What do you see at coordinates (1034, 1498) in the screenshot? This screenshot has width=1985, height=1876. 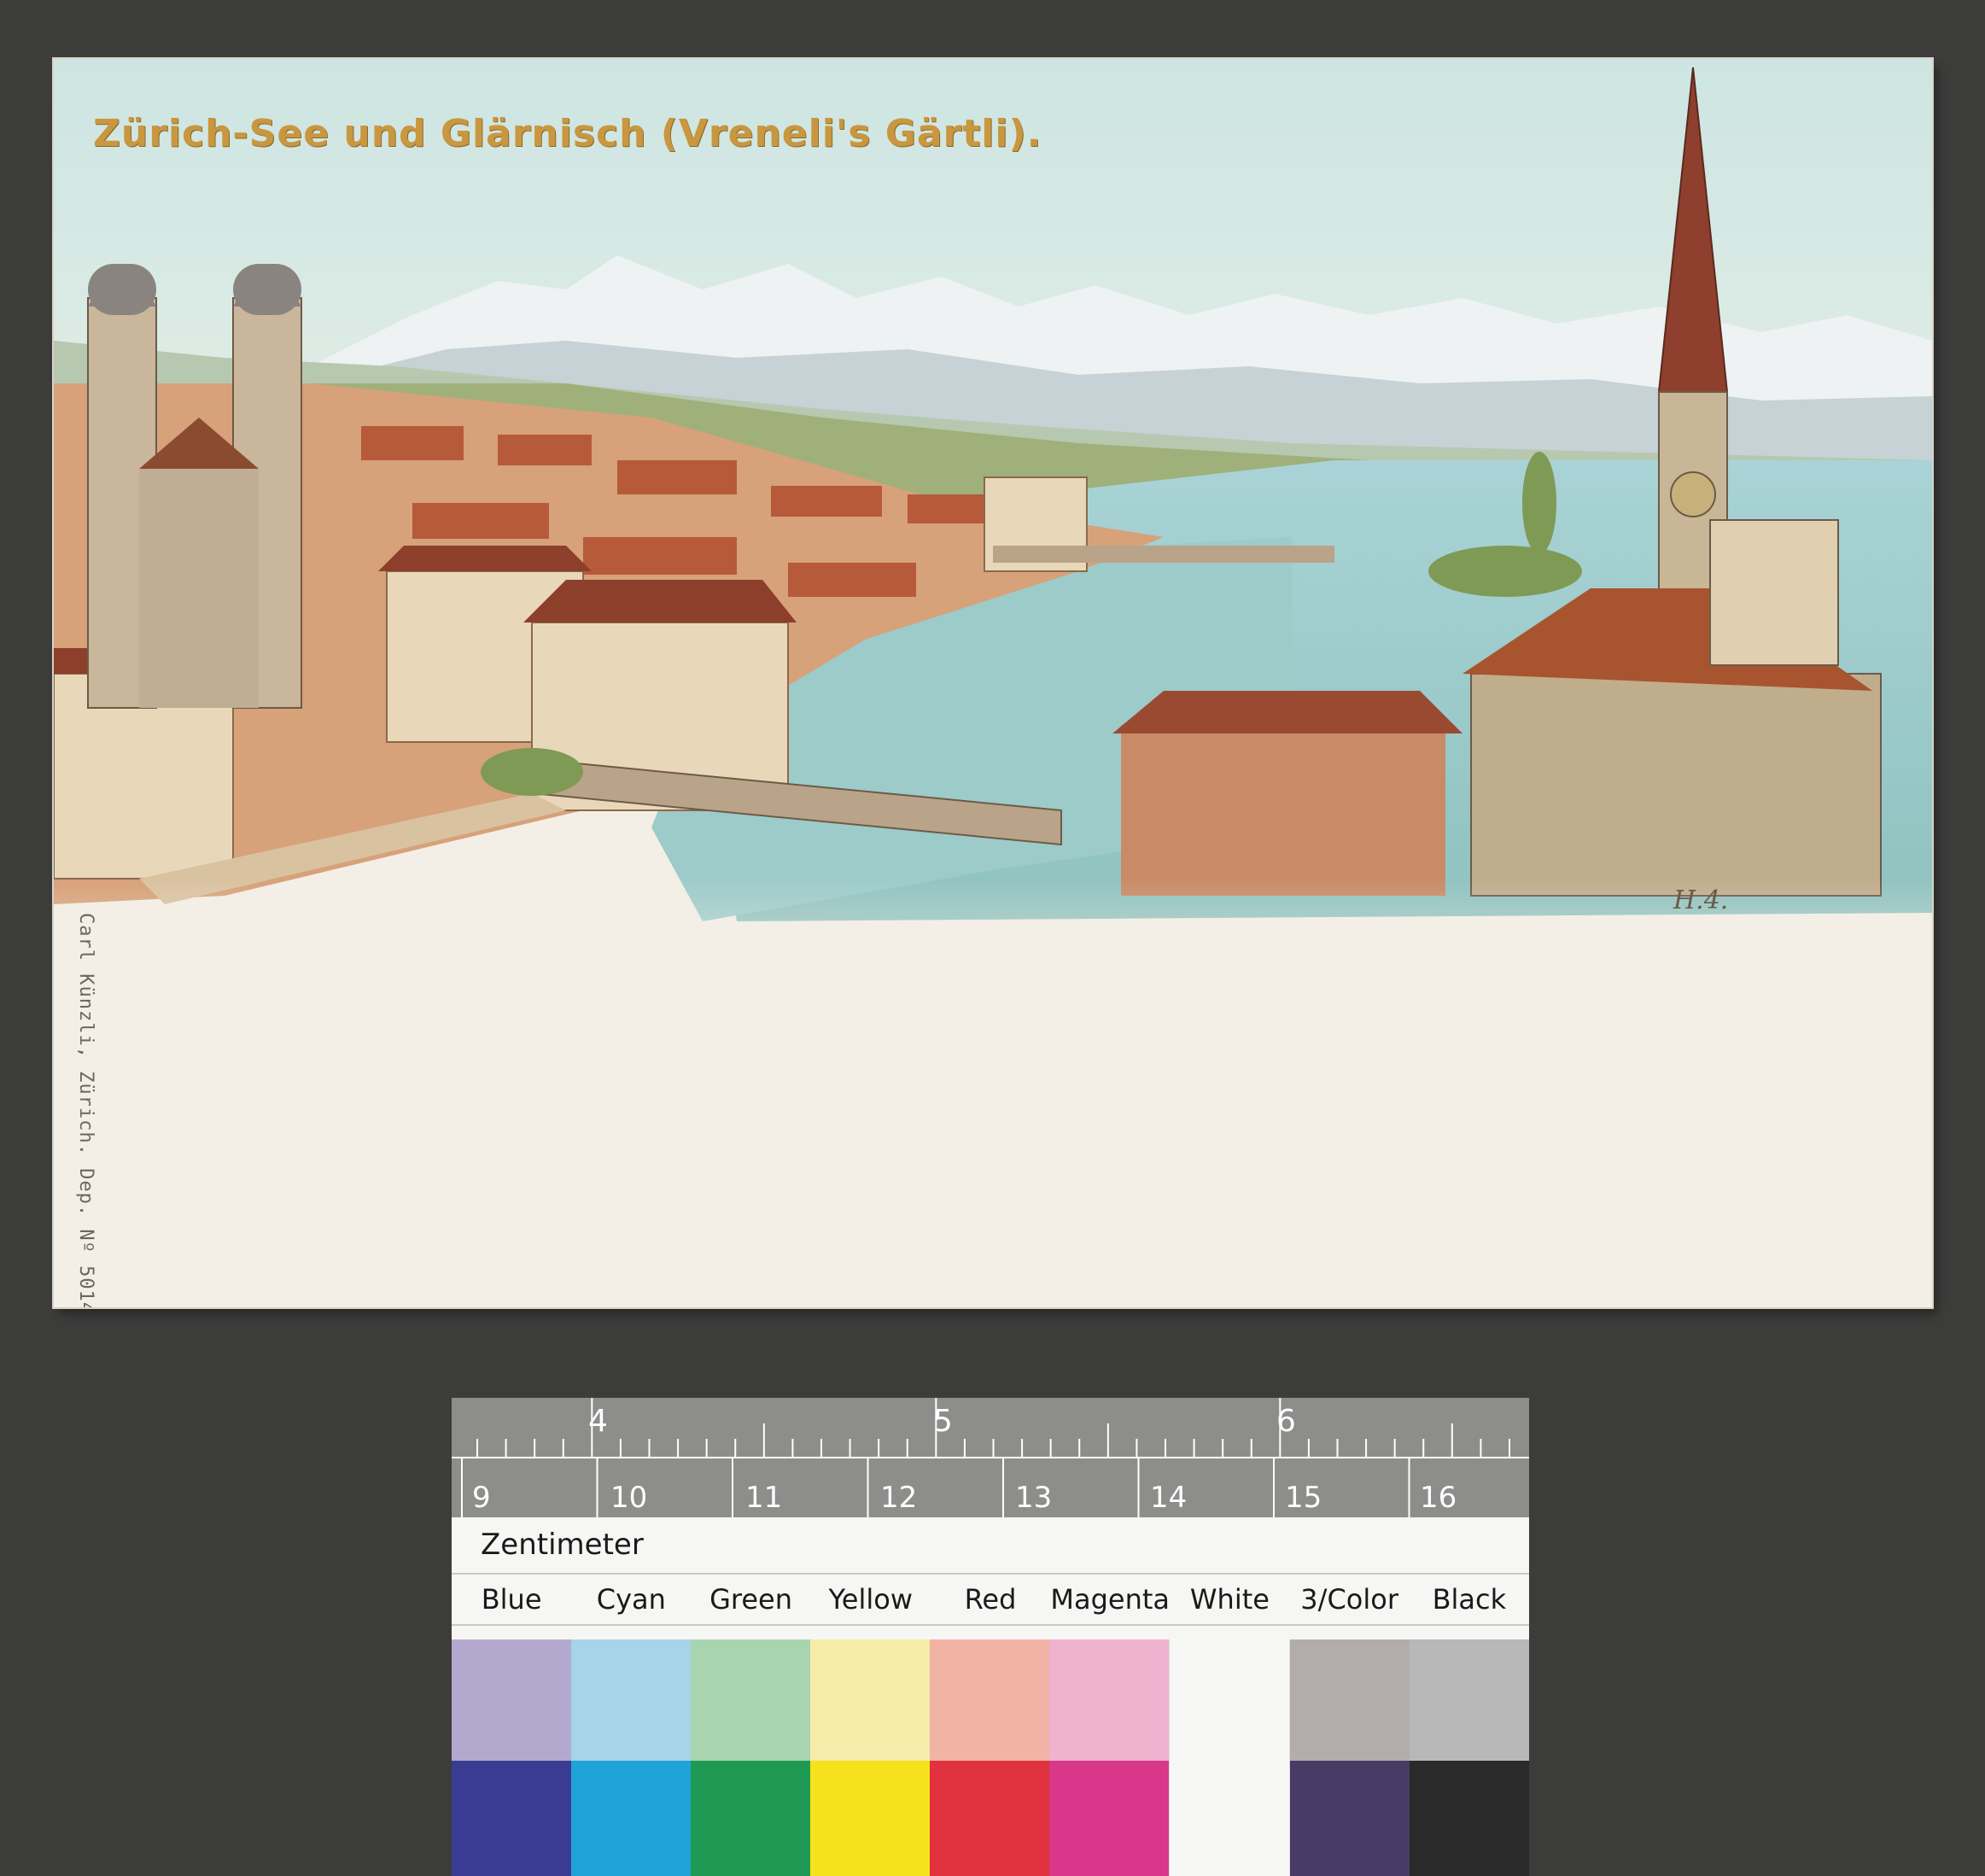 I see `ruler-cm-label-13: 13` at bounding box center [1034, 1498].